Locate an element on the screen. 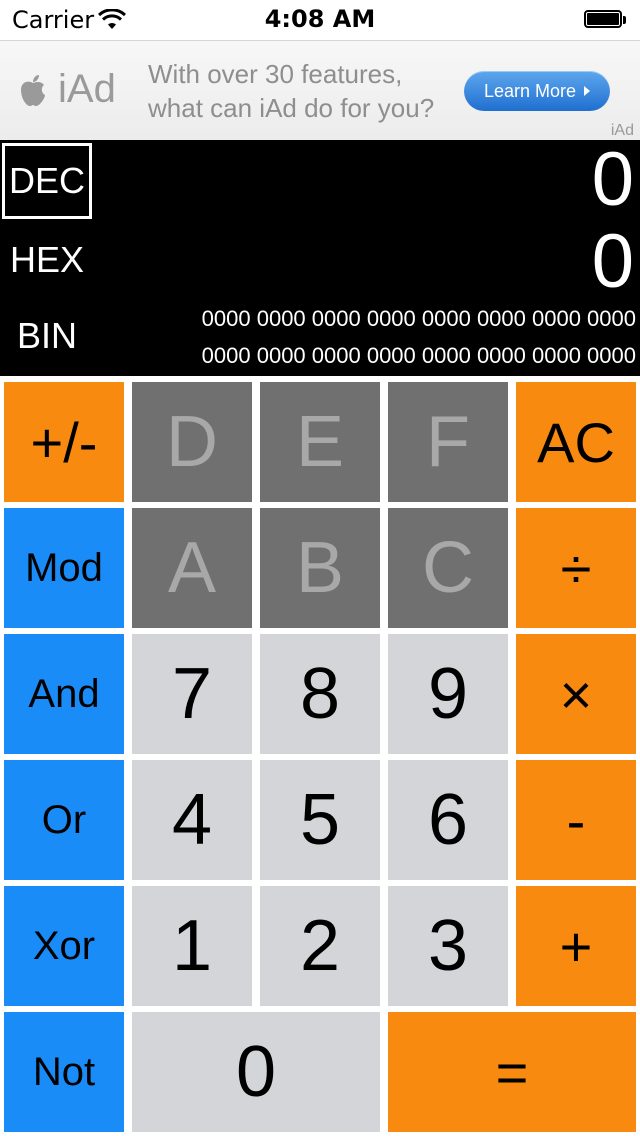  ad-message-line1: With over 30 features, is located at coordinates (275, 74).